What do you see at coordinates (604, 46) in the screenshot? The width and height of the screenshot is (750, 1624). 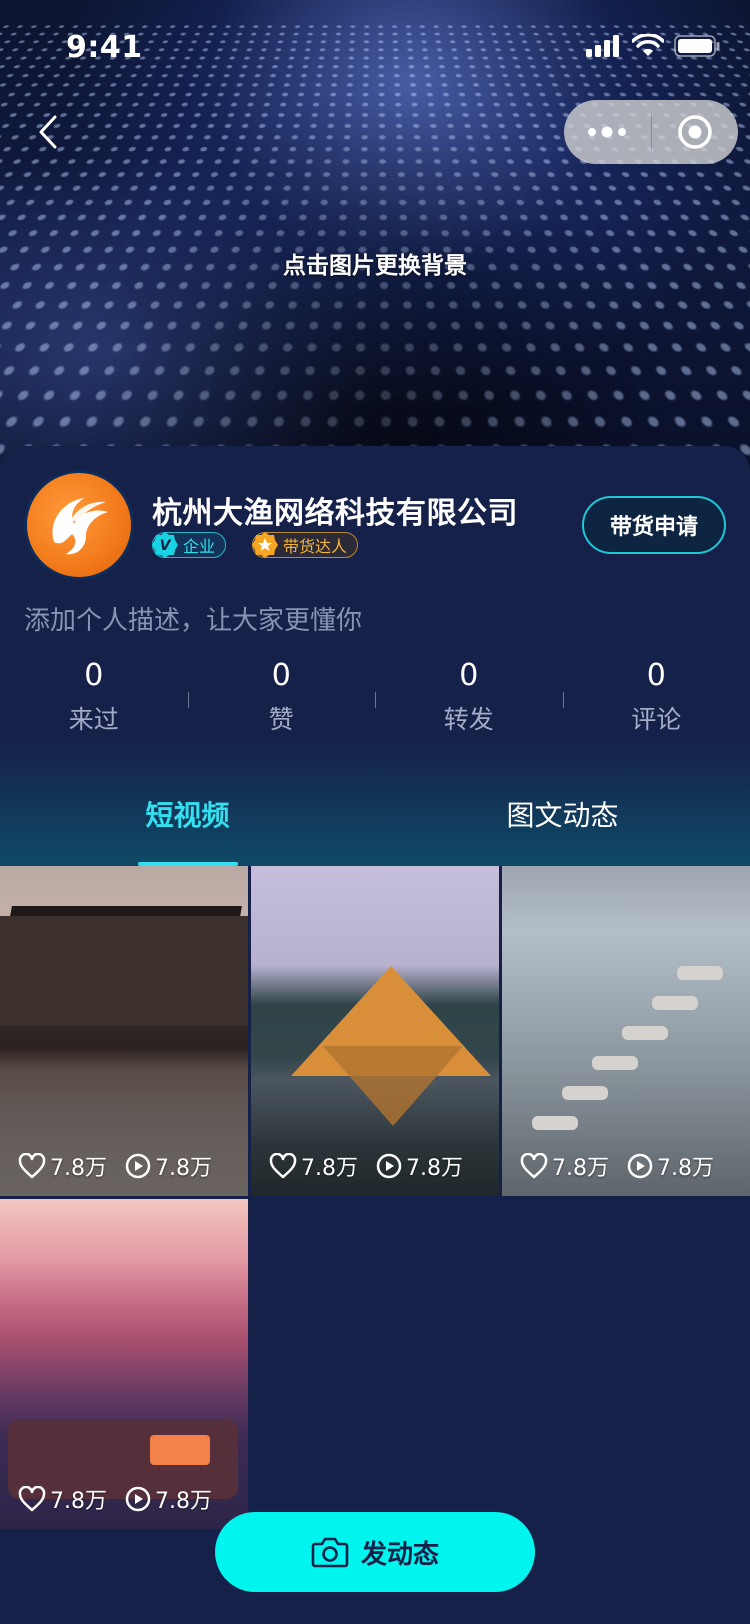 I see `signal-icon` at bounding box center [604, 46].